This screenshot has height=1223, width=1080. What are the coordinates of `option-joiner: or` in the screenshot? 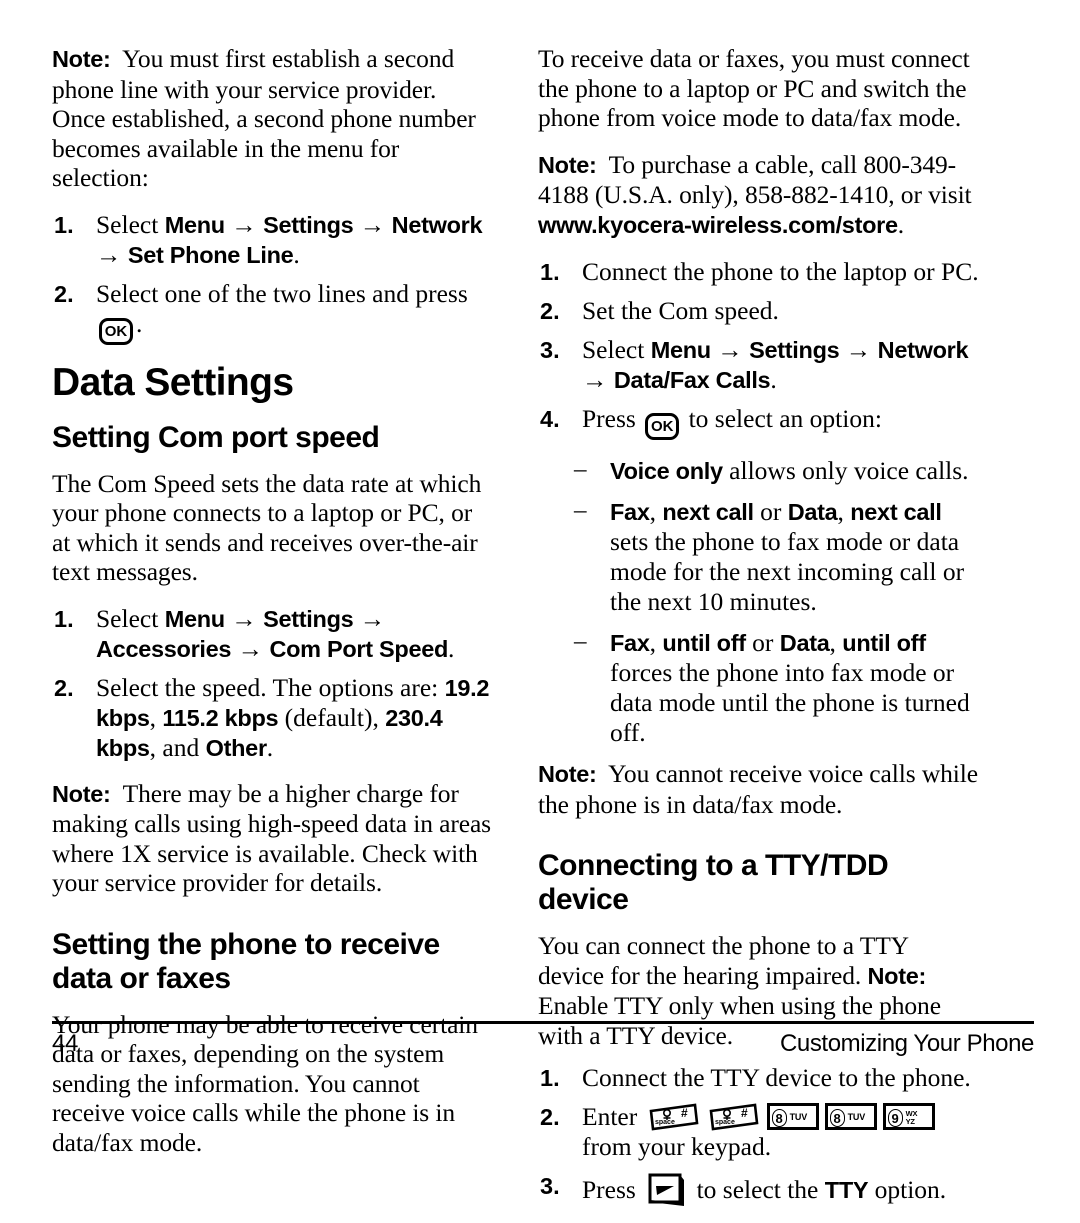 It's located at (762, 642).